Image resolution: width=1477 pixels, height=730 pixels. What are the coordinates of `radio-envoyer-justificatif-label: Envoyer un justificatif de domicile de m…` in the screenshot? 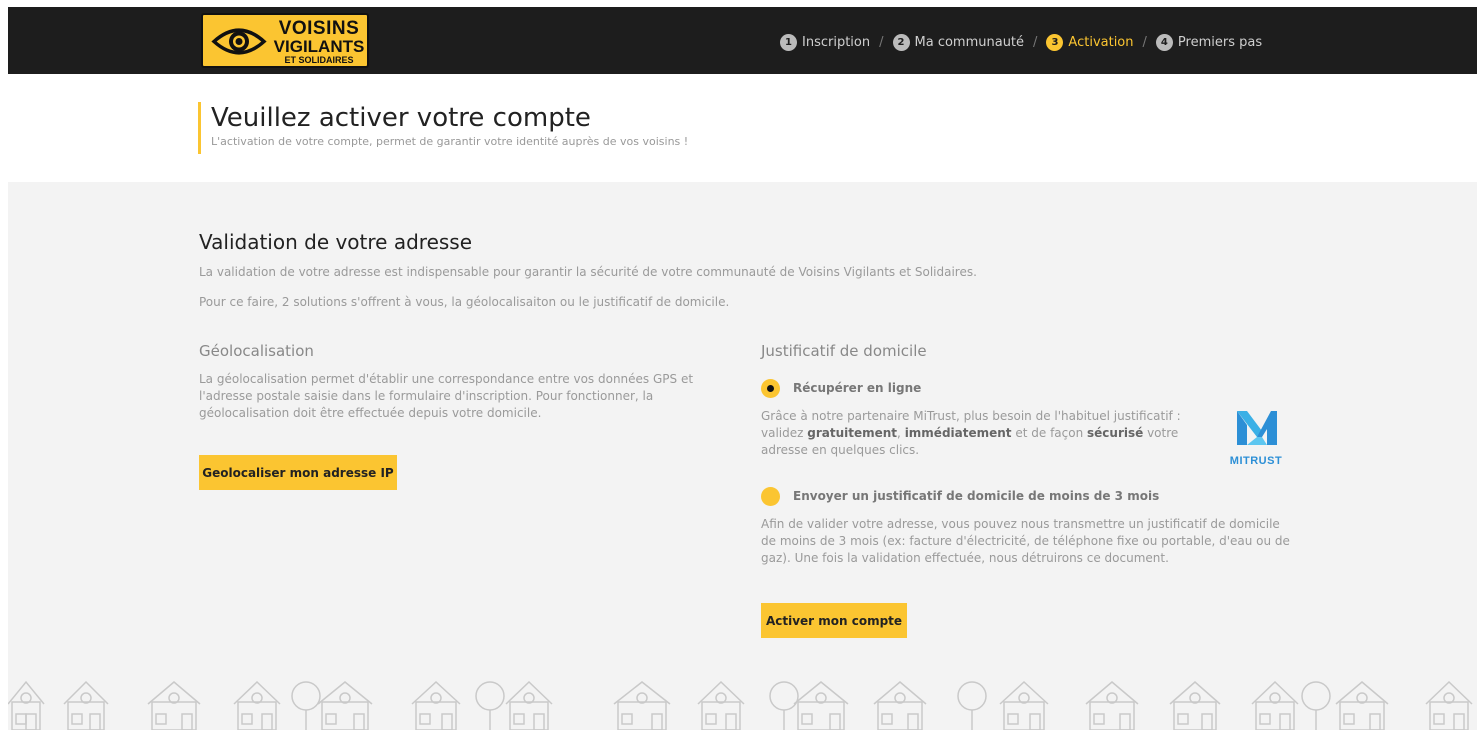 It's located at (976, 496).